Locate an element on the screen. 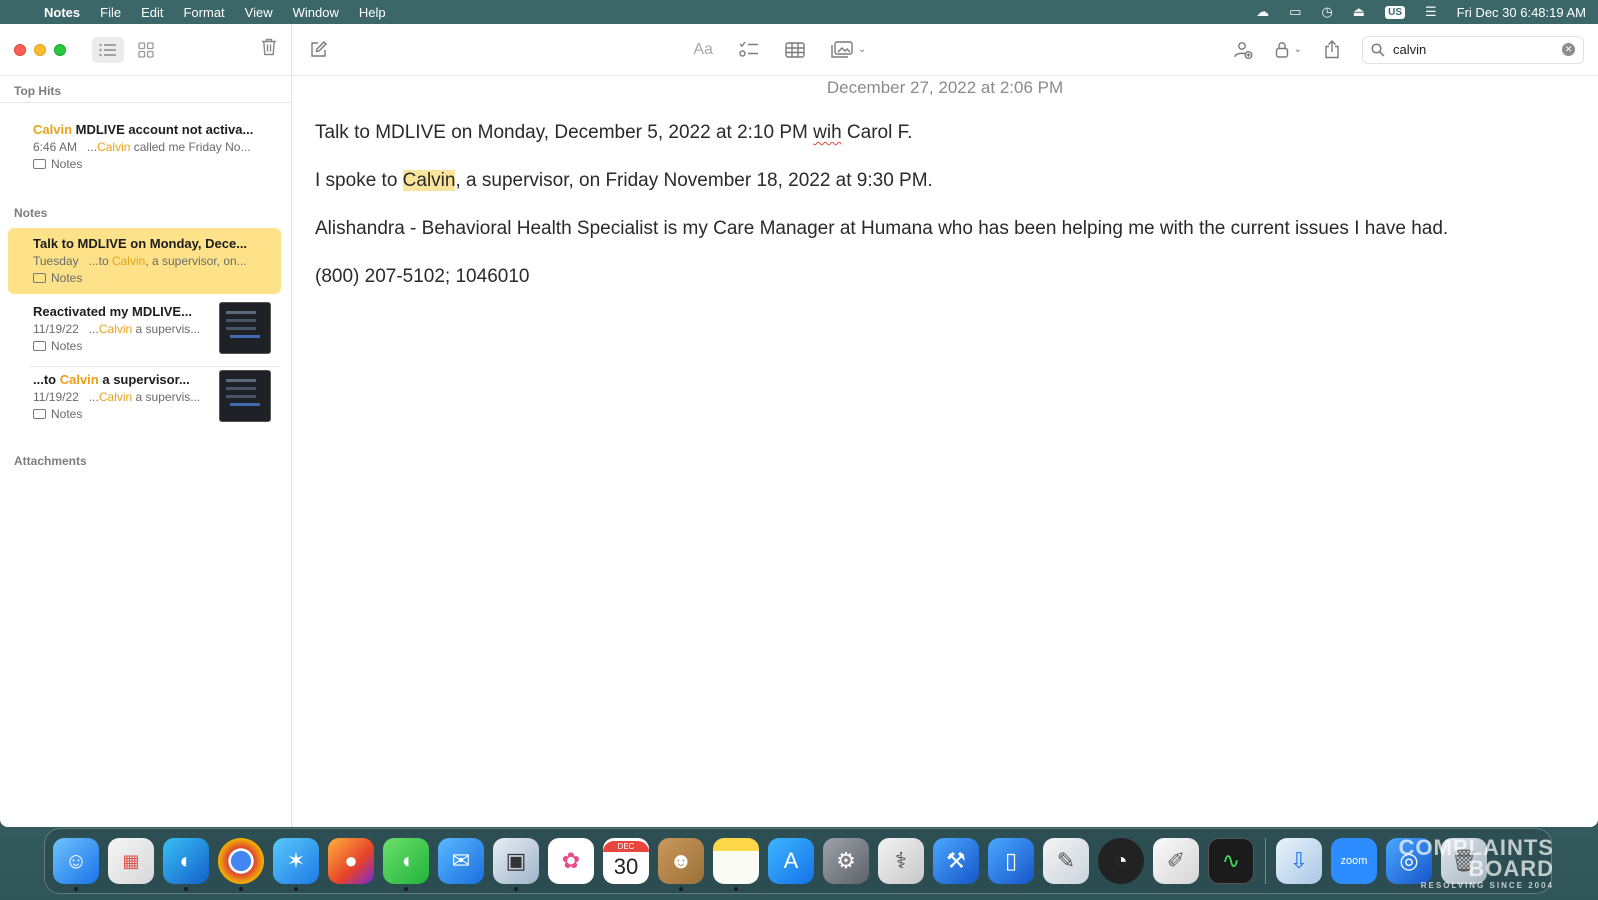 This screenshot has width=1598, height=900. menubar-clock: Fri Dec 30 6:48:19 AM is located at coordinates (1521, 12).